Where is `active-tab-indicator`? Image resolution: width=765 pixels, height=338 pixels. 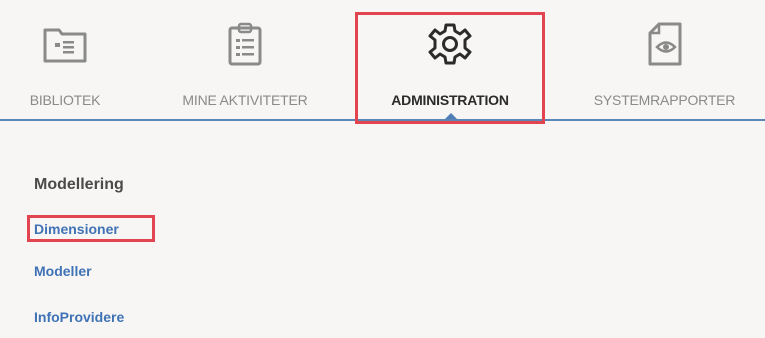
active-tab-indicator is located at coordinates (451, 116).